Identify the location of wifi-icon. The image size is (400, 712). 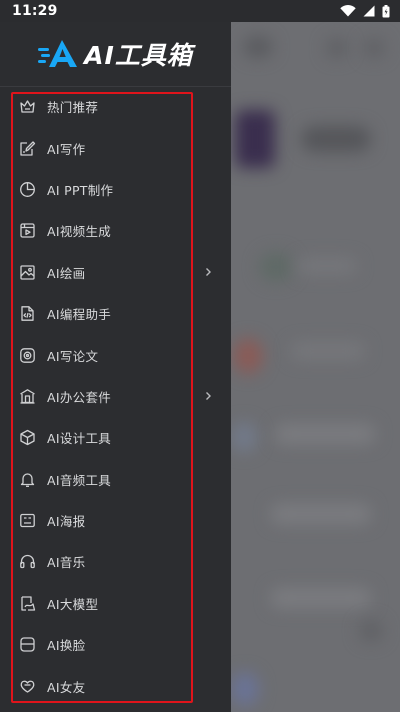
(348, 11).